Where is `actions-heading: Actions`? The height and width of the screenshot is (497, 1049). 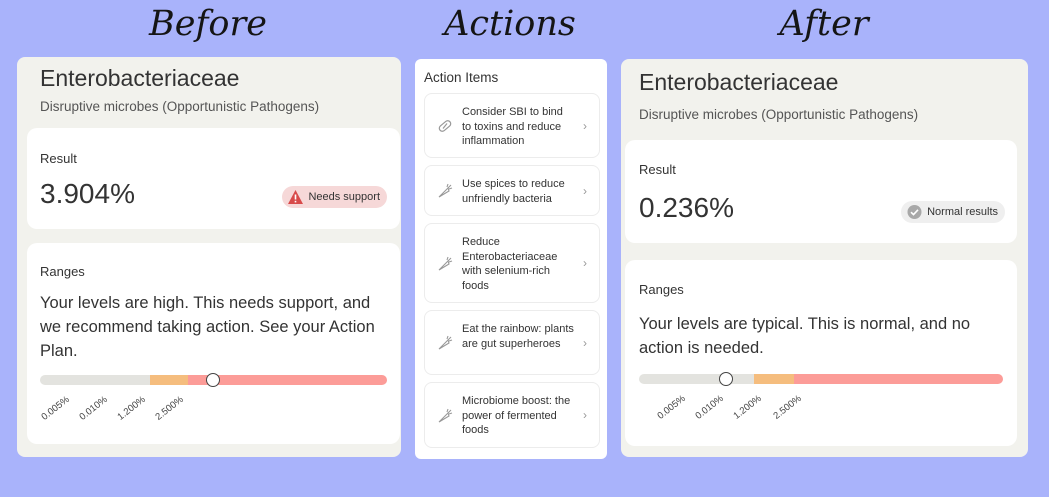
actions-heading: Actions is located at coordinates (510, 24).